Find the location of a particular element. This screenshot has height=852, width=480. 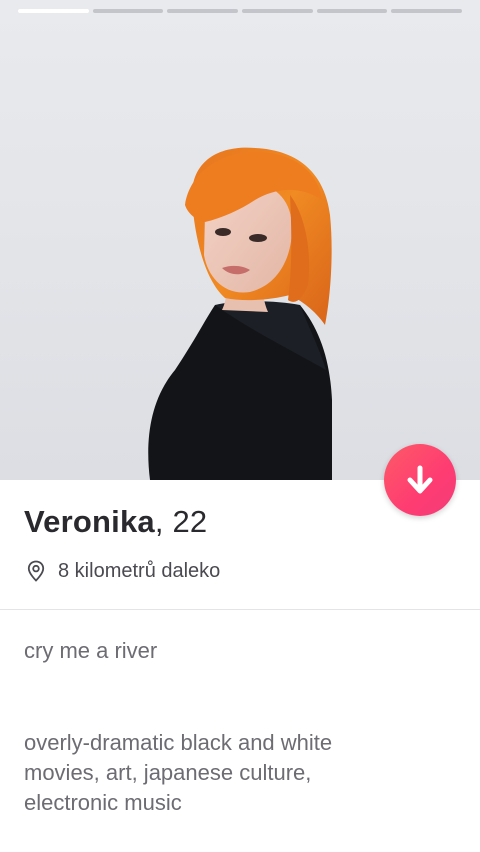

interests-line: electronic music is located at coordinates (103, 802).